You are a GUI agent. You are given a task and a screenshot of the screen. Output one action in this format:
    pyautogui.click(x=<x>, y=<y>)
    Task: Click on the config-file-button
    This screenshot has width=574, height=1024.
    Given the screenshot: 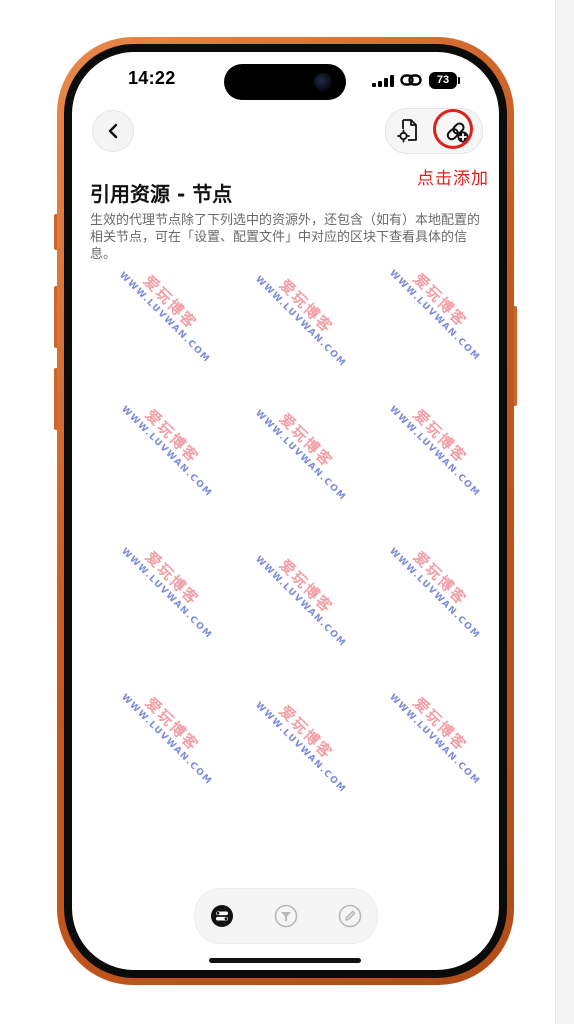 What is the action you would take?
    pyautogui.click(x=409, y=131)
    